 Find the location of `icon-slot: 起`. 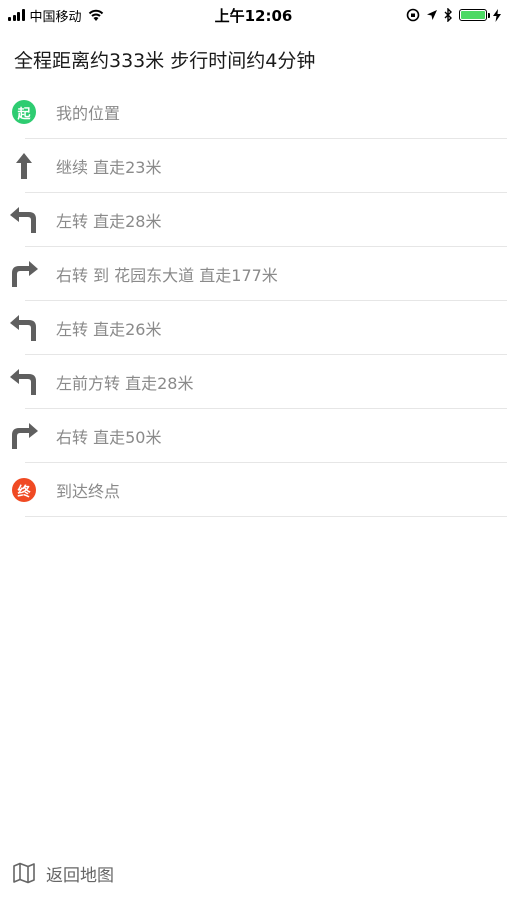

icon-slot: 起 is located at coordinates (28, 112).